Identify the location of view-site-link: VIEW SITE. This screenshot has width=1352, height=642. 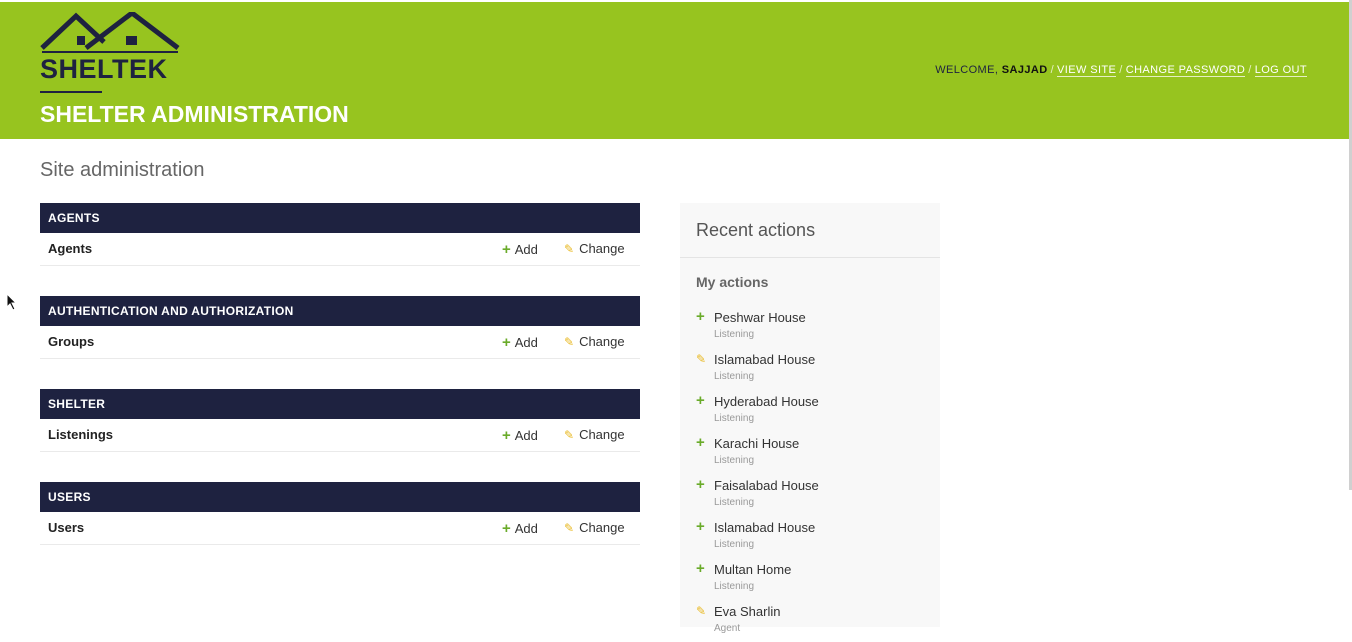
(1087, 70).